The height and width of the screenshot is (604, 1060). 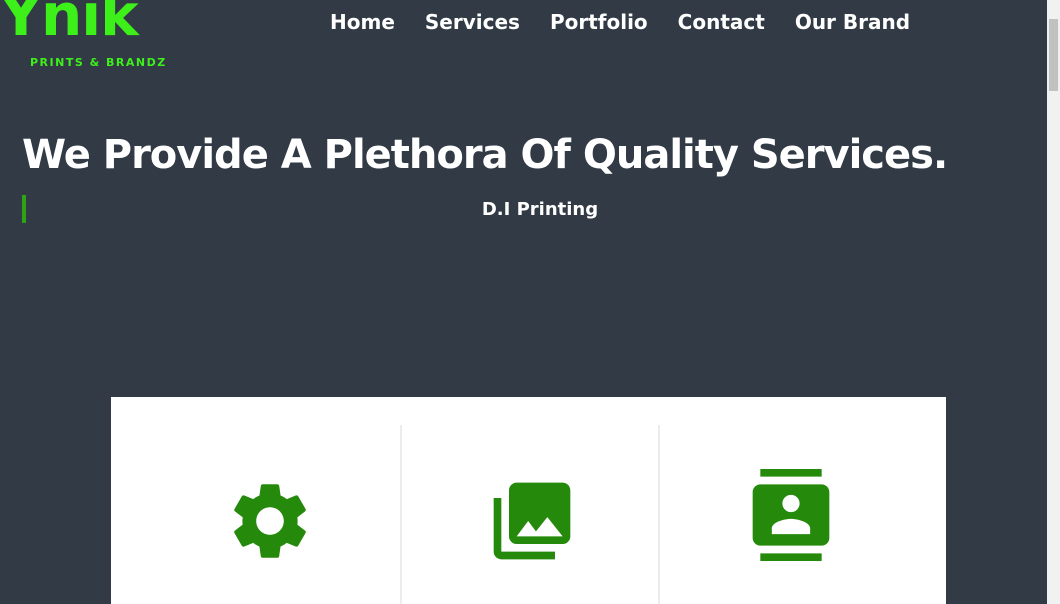 I want to click on nav-item-our-brand: Our Brand, so click(x=852, y=22).